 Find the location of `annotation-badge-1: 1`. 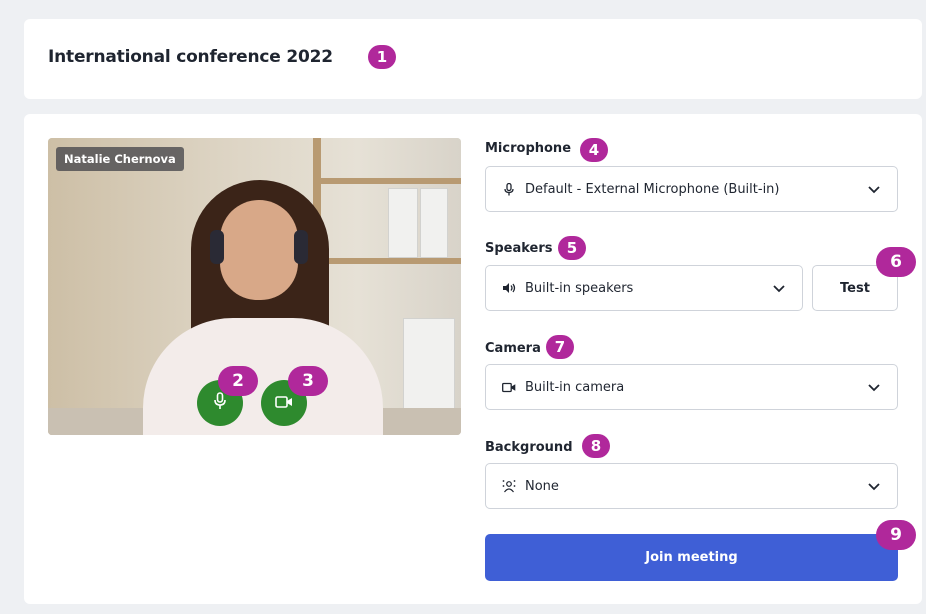

annotation-badge-1: 1 is located at coordinates (382, 57).